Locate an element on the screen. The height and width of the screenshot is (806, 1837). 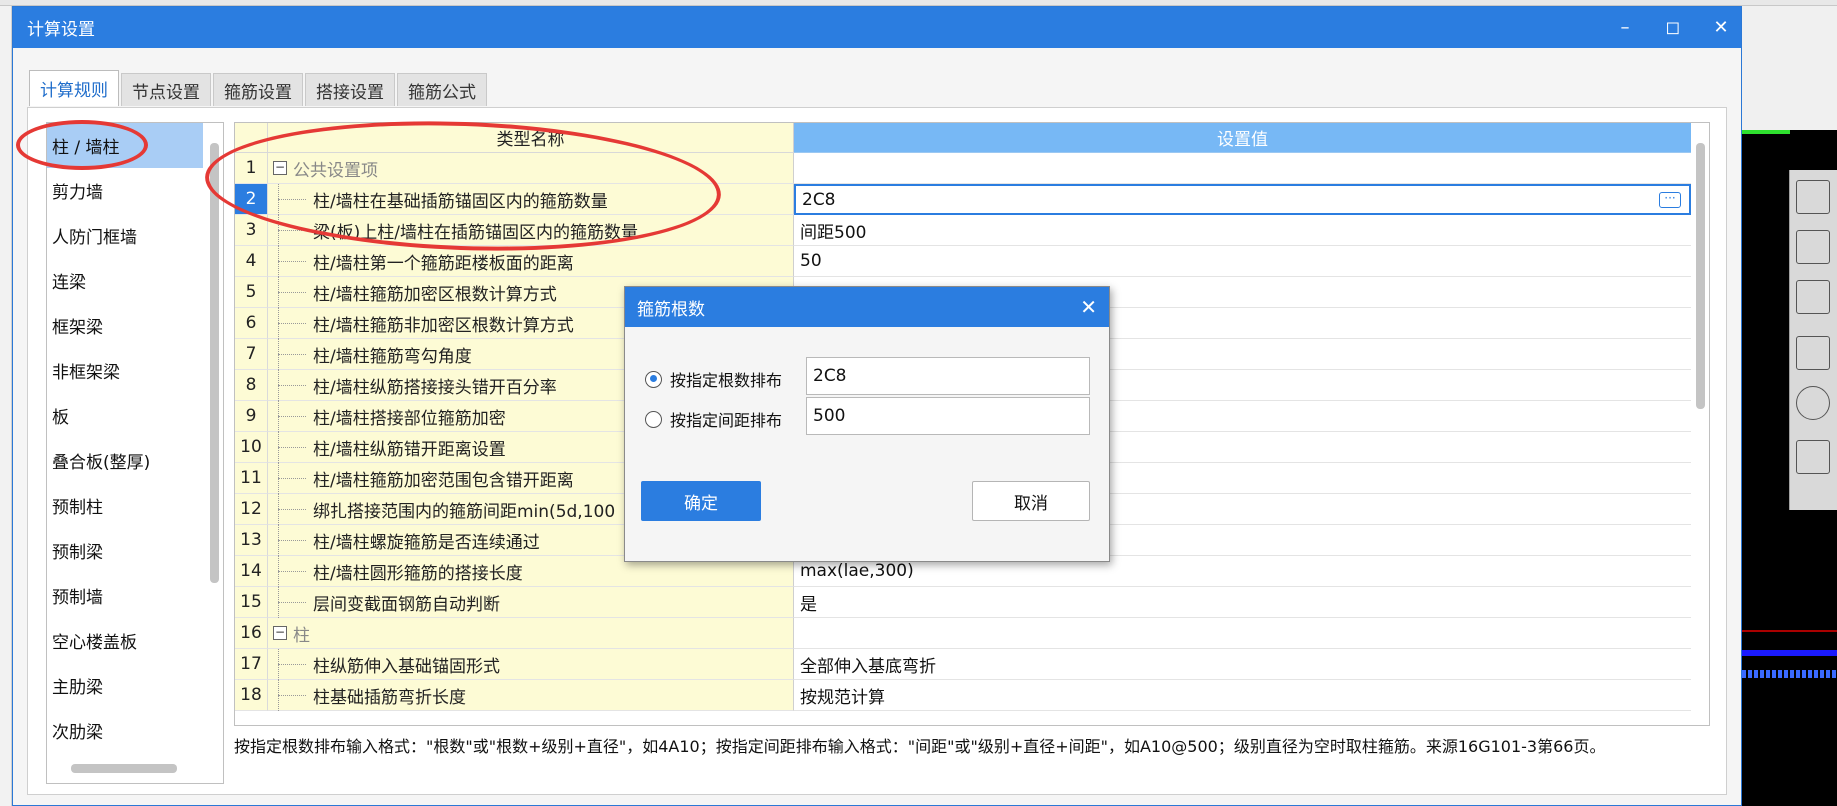
viewport-blue-dash is located at coordinates (1789, 674).